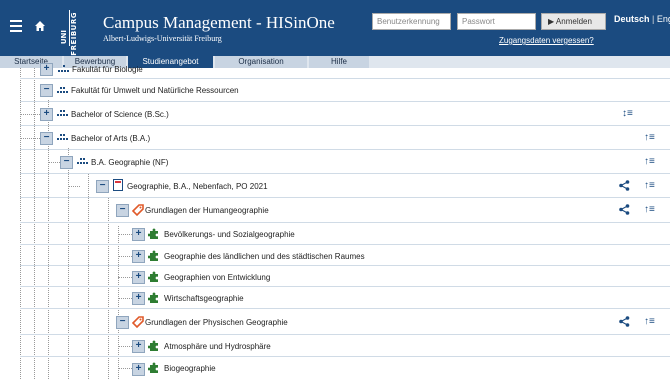  Describe the element at coordinates (261, 62) in the screenshot. I see `tab-organisation: Organisation` at that location.